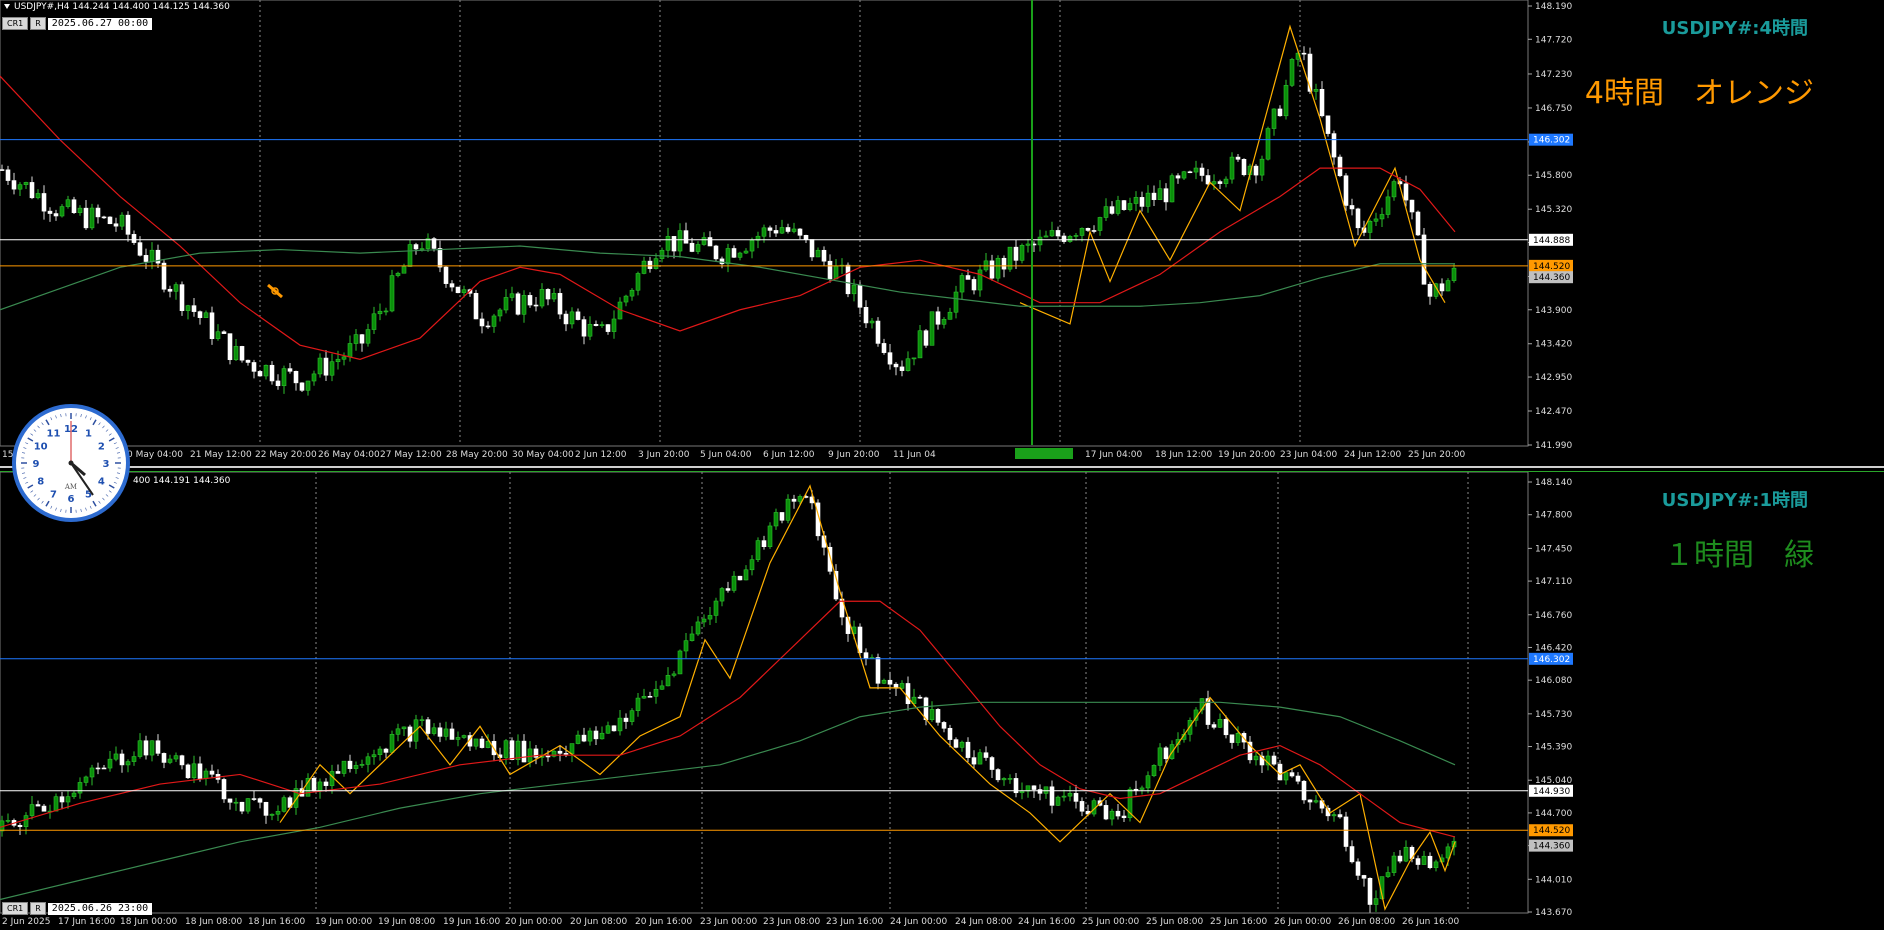 The image size is (1884, 930). Describe the element at coordinates (221, 455) in the screenshot. I see `time-tick-label: 21 May 12:00` at that location.